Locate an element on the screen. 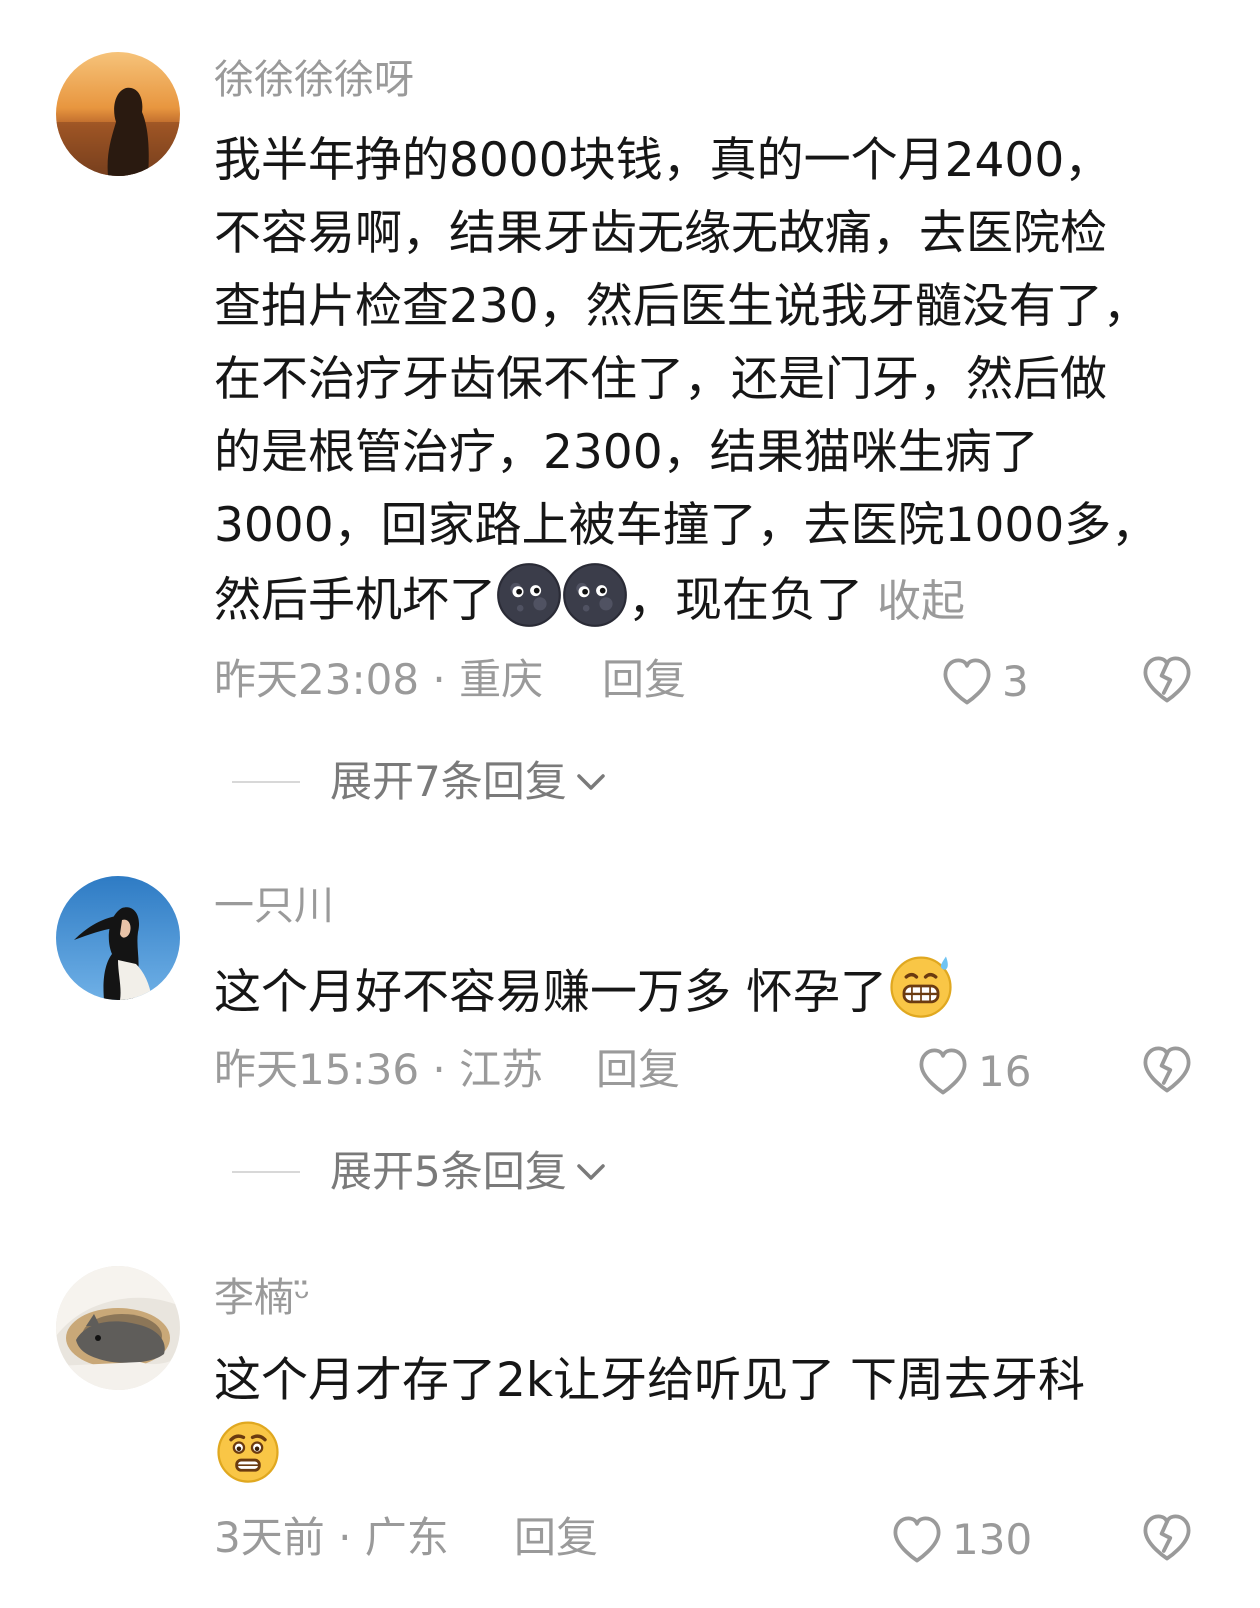  like-button: 130 is located at coordinates (961, 1540).